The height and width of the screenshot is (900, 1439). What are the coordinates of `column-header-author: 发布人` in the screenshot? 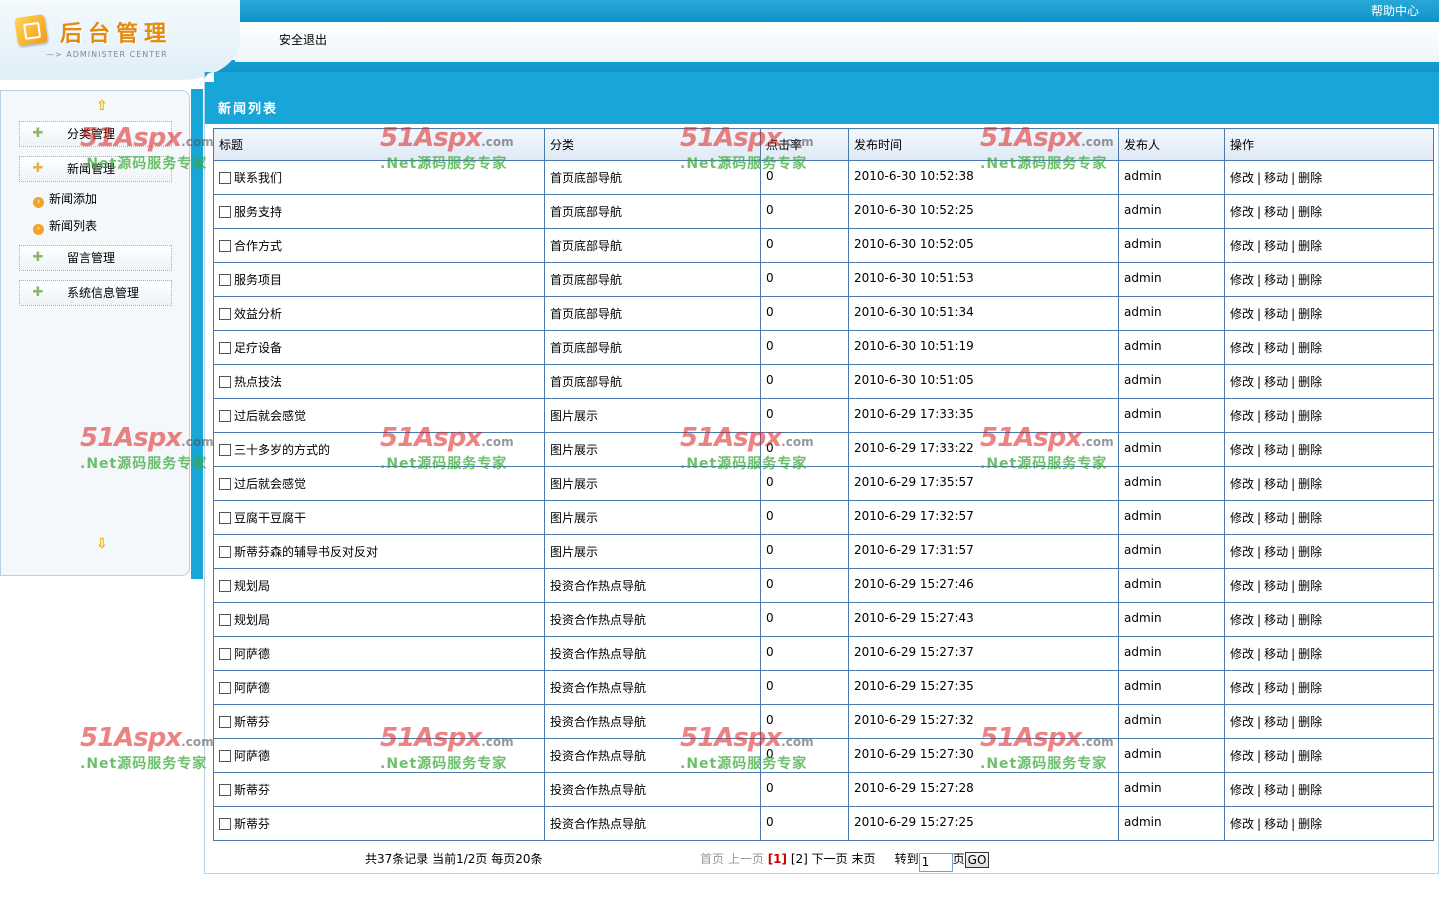 It's located at (1171, 144).